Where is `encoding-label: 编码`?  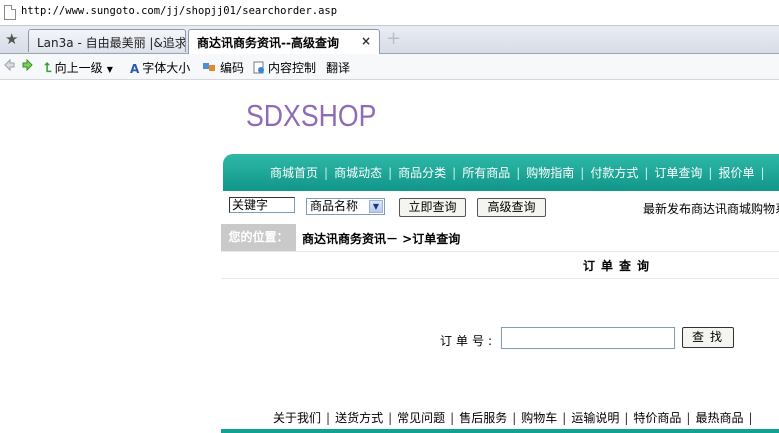 encoding-label: 编码 is located at coordinates (232, 68).